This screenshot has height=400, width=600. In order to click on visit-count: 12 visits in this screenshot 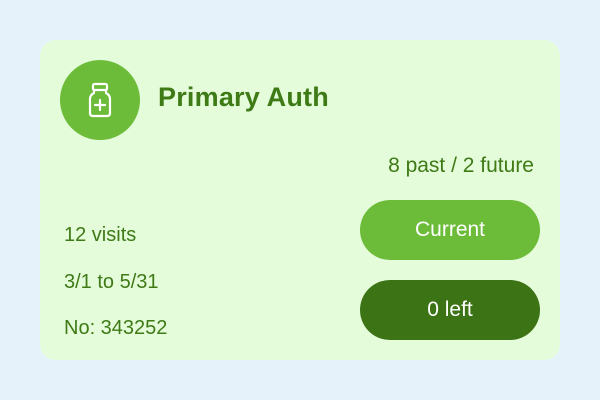, I will do `click(100, 235)`.